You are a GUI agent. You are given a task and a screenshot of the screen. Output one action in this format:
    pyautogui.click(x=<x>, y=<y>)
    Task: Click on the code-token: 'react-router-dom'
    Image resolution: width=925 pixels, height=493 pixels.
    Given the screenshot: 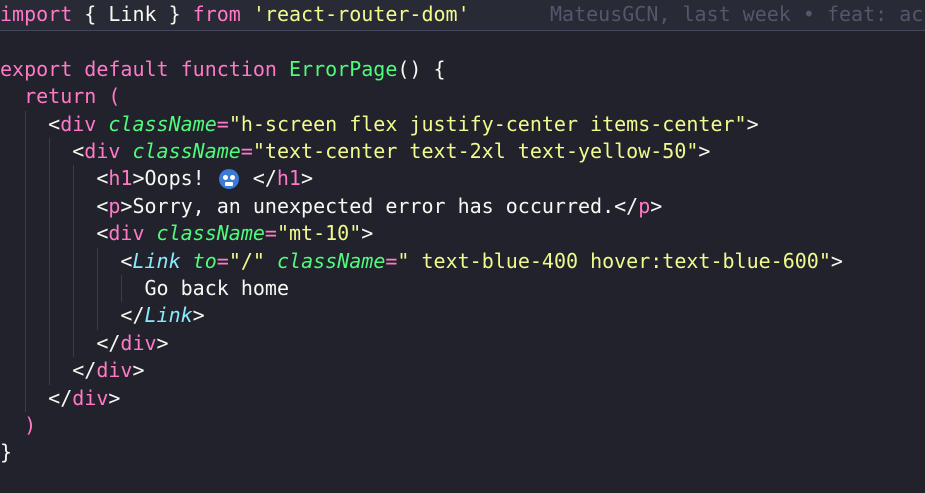 What is the action you would take?
    pyautogui.click(x=361, y=14)
    